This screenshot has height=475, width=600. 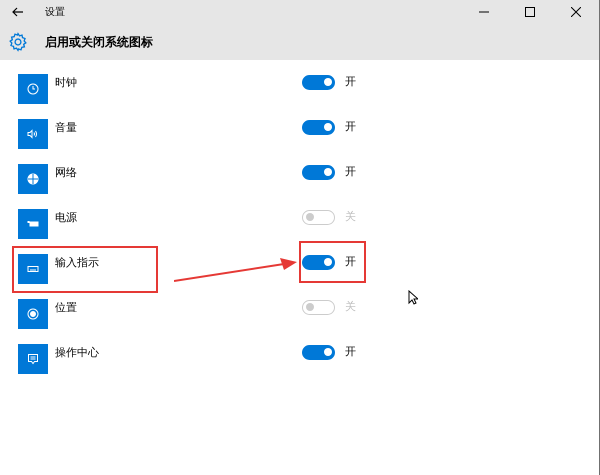 I want to click on keyboard-icon, so click(x=33, y=269).